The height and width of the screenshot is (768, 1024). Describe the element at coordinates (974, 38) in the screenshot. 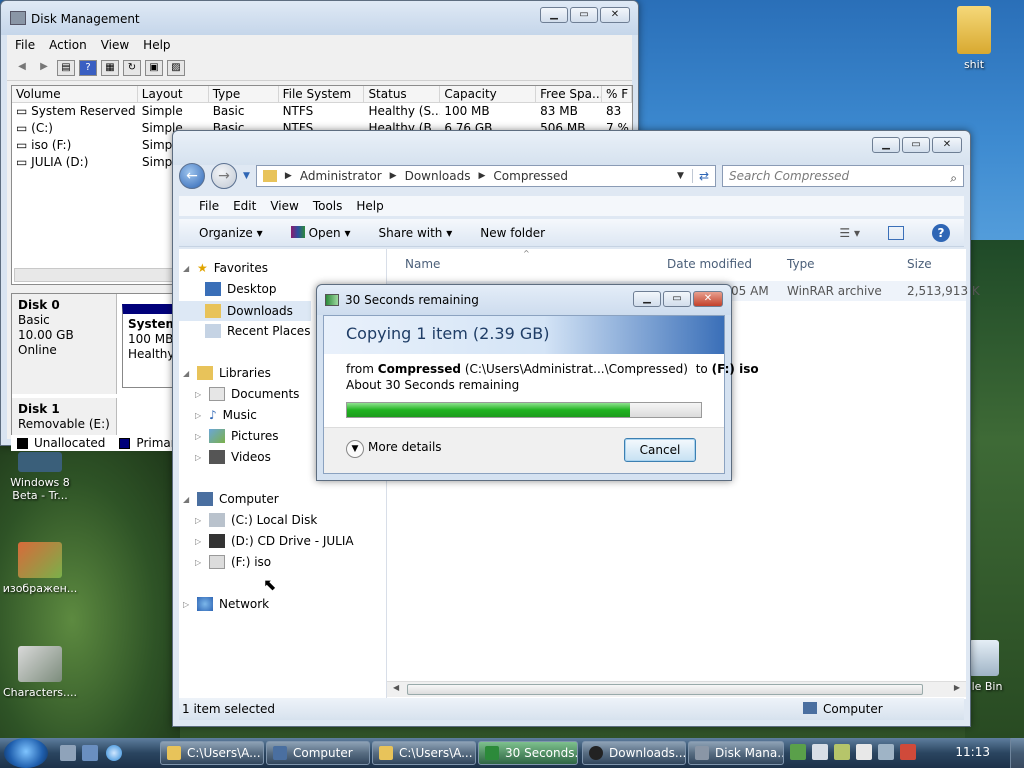

I see `desktop-icon-folder: shit` at that location.